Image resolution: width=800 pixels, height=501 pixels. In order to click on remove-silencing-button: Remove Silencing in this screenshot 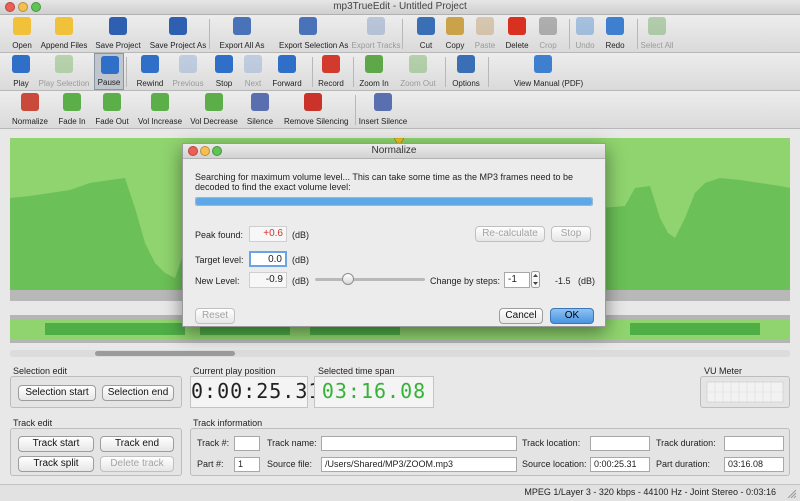, I will do `click(316, 109)`.